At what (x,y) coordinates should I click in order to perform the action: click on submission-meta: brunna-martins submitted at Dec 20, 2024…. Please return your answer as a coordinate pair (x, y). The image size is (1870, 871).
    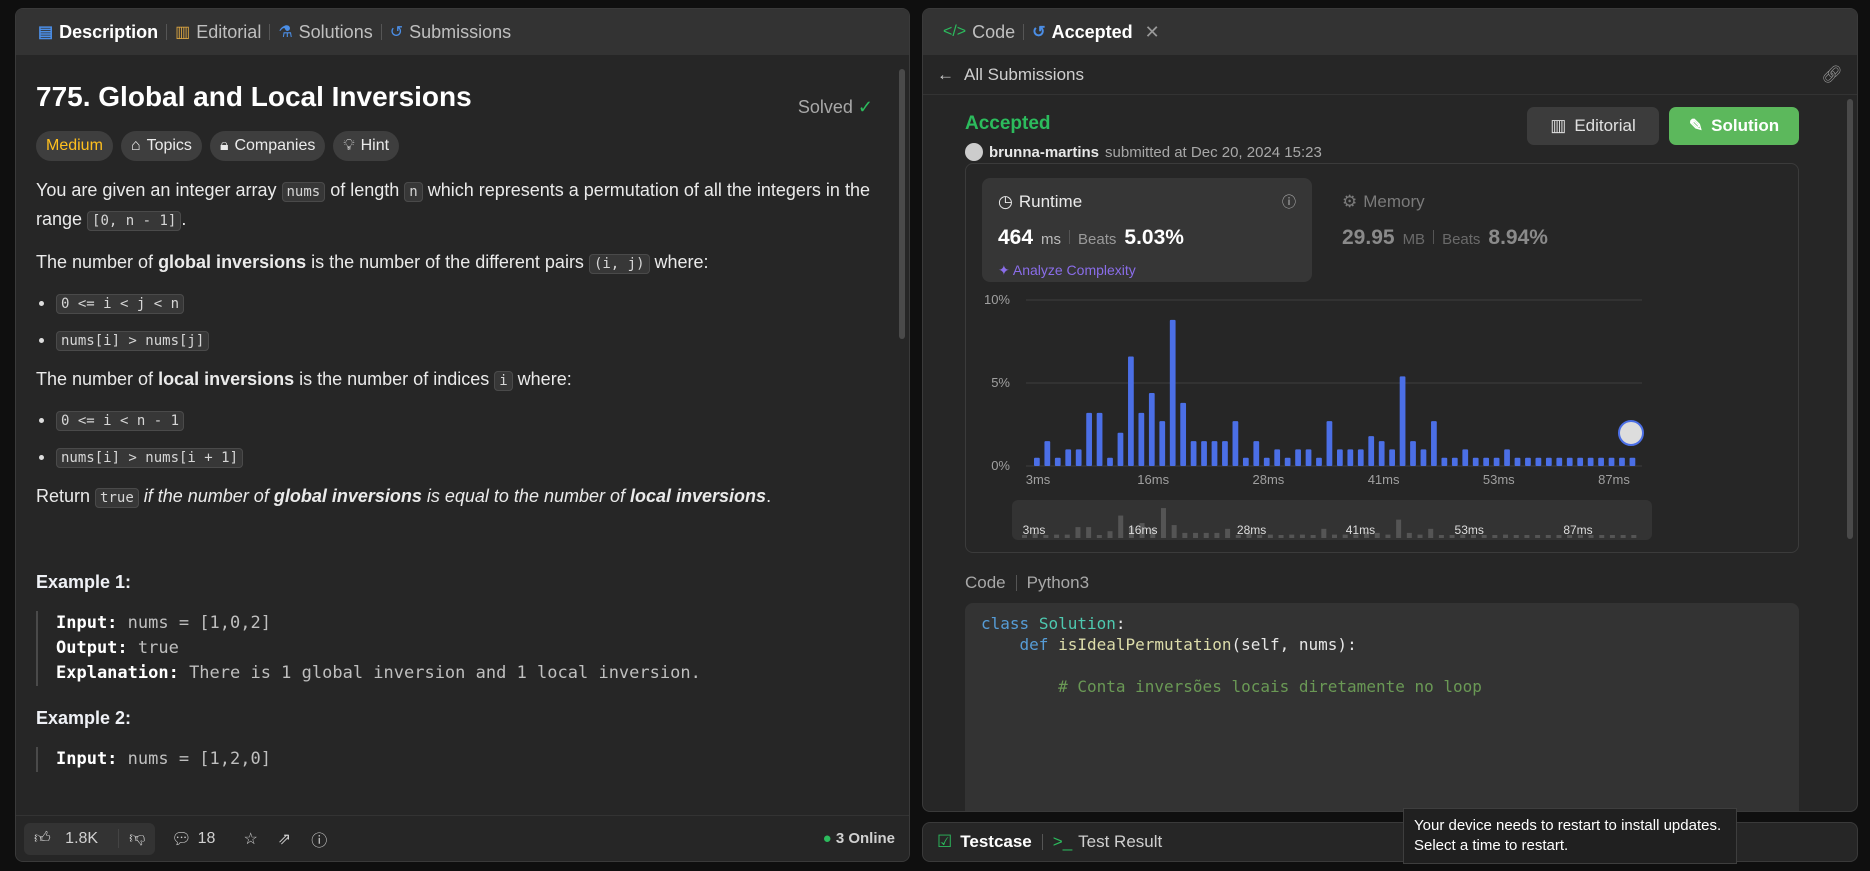
    Looking at the image, I should click on (1143, 152).